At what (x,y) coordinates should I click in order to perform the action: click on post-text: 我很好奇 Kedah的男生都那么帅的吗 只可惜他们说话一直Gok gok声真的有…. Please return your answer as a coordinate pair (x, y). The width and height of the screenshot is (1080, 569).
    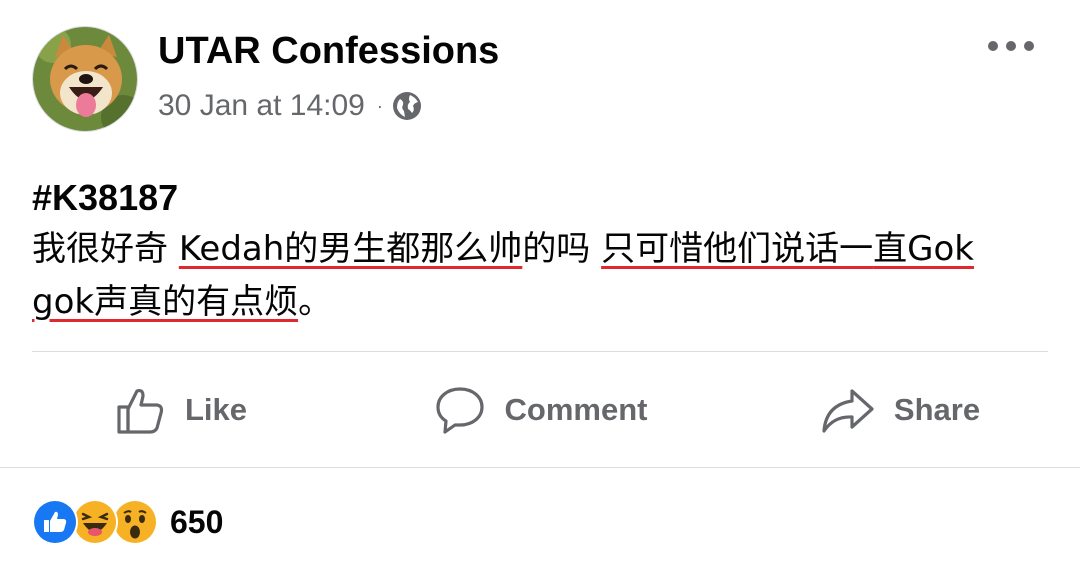
    Looking at the image, I should click on (503, 275).